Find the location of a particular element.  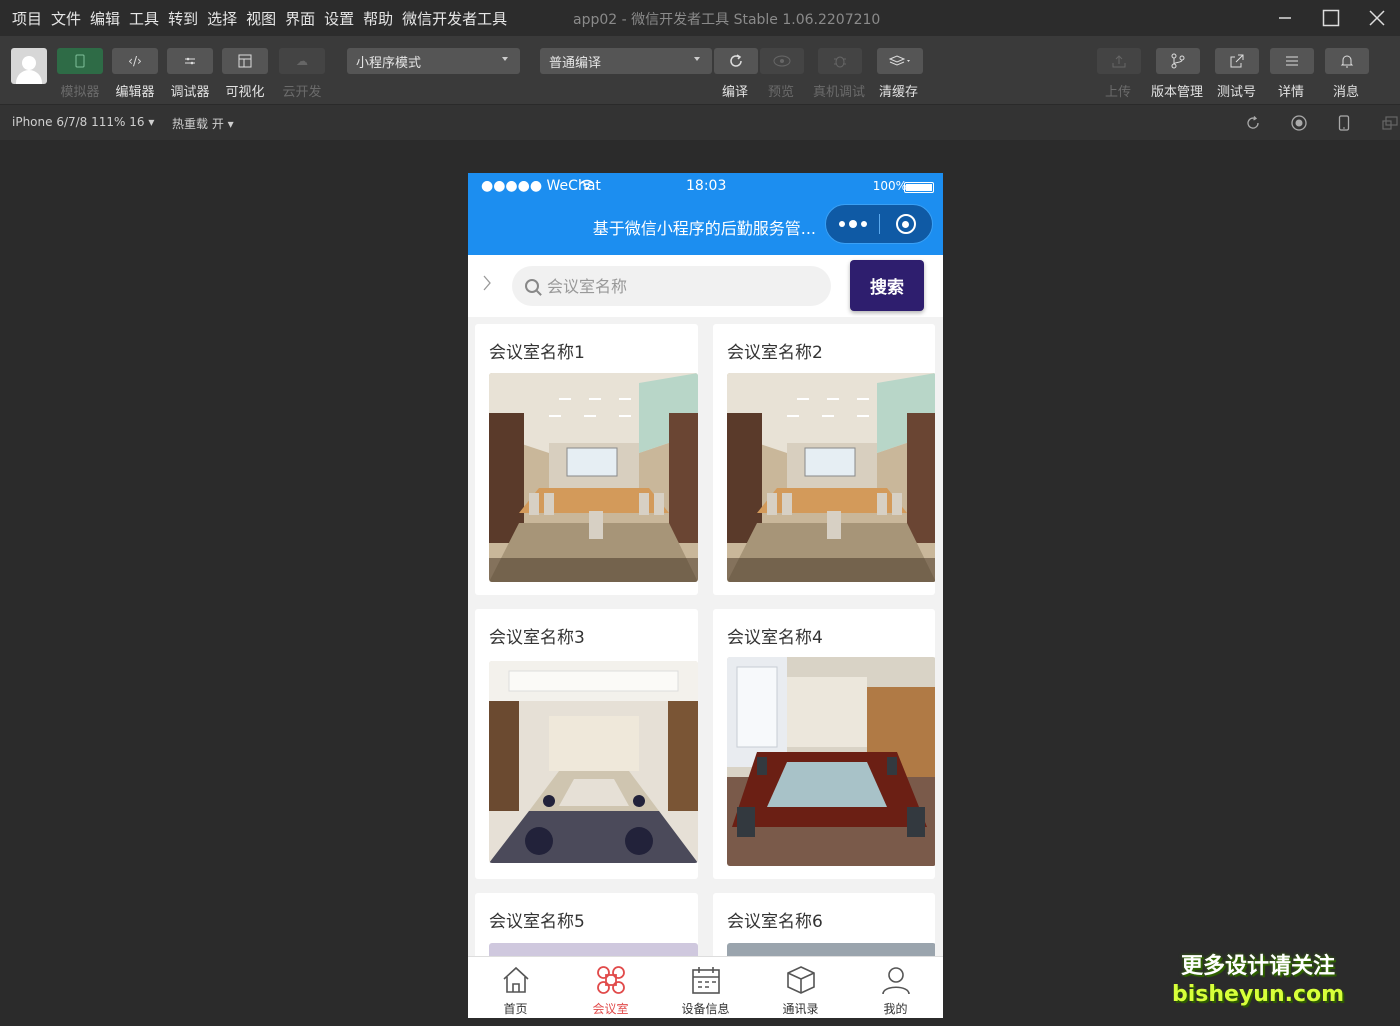

menu-settings: 设置 is located at coordinates (339, 18).